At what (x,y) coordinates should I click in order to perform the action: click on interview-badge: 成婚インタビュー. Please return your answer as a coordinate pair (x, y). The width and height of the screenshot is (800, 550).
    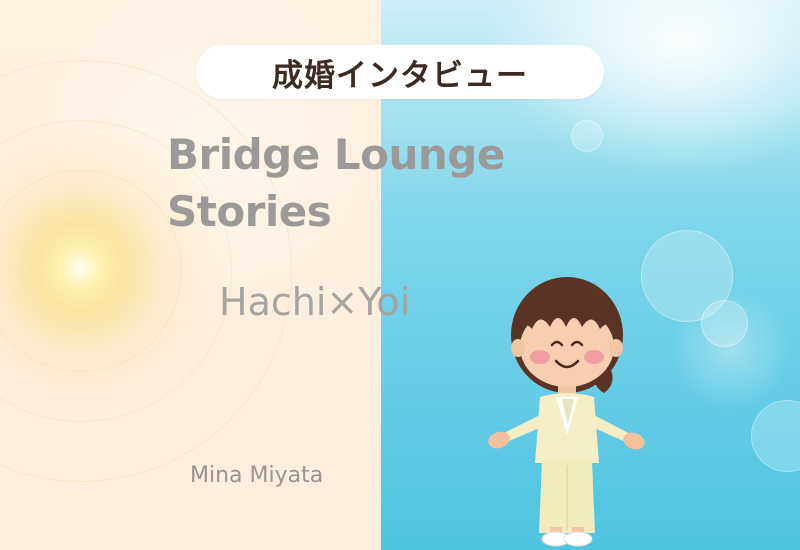
    Looking at the image, I should click on (400, 72).